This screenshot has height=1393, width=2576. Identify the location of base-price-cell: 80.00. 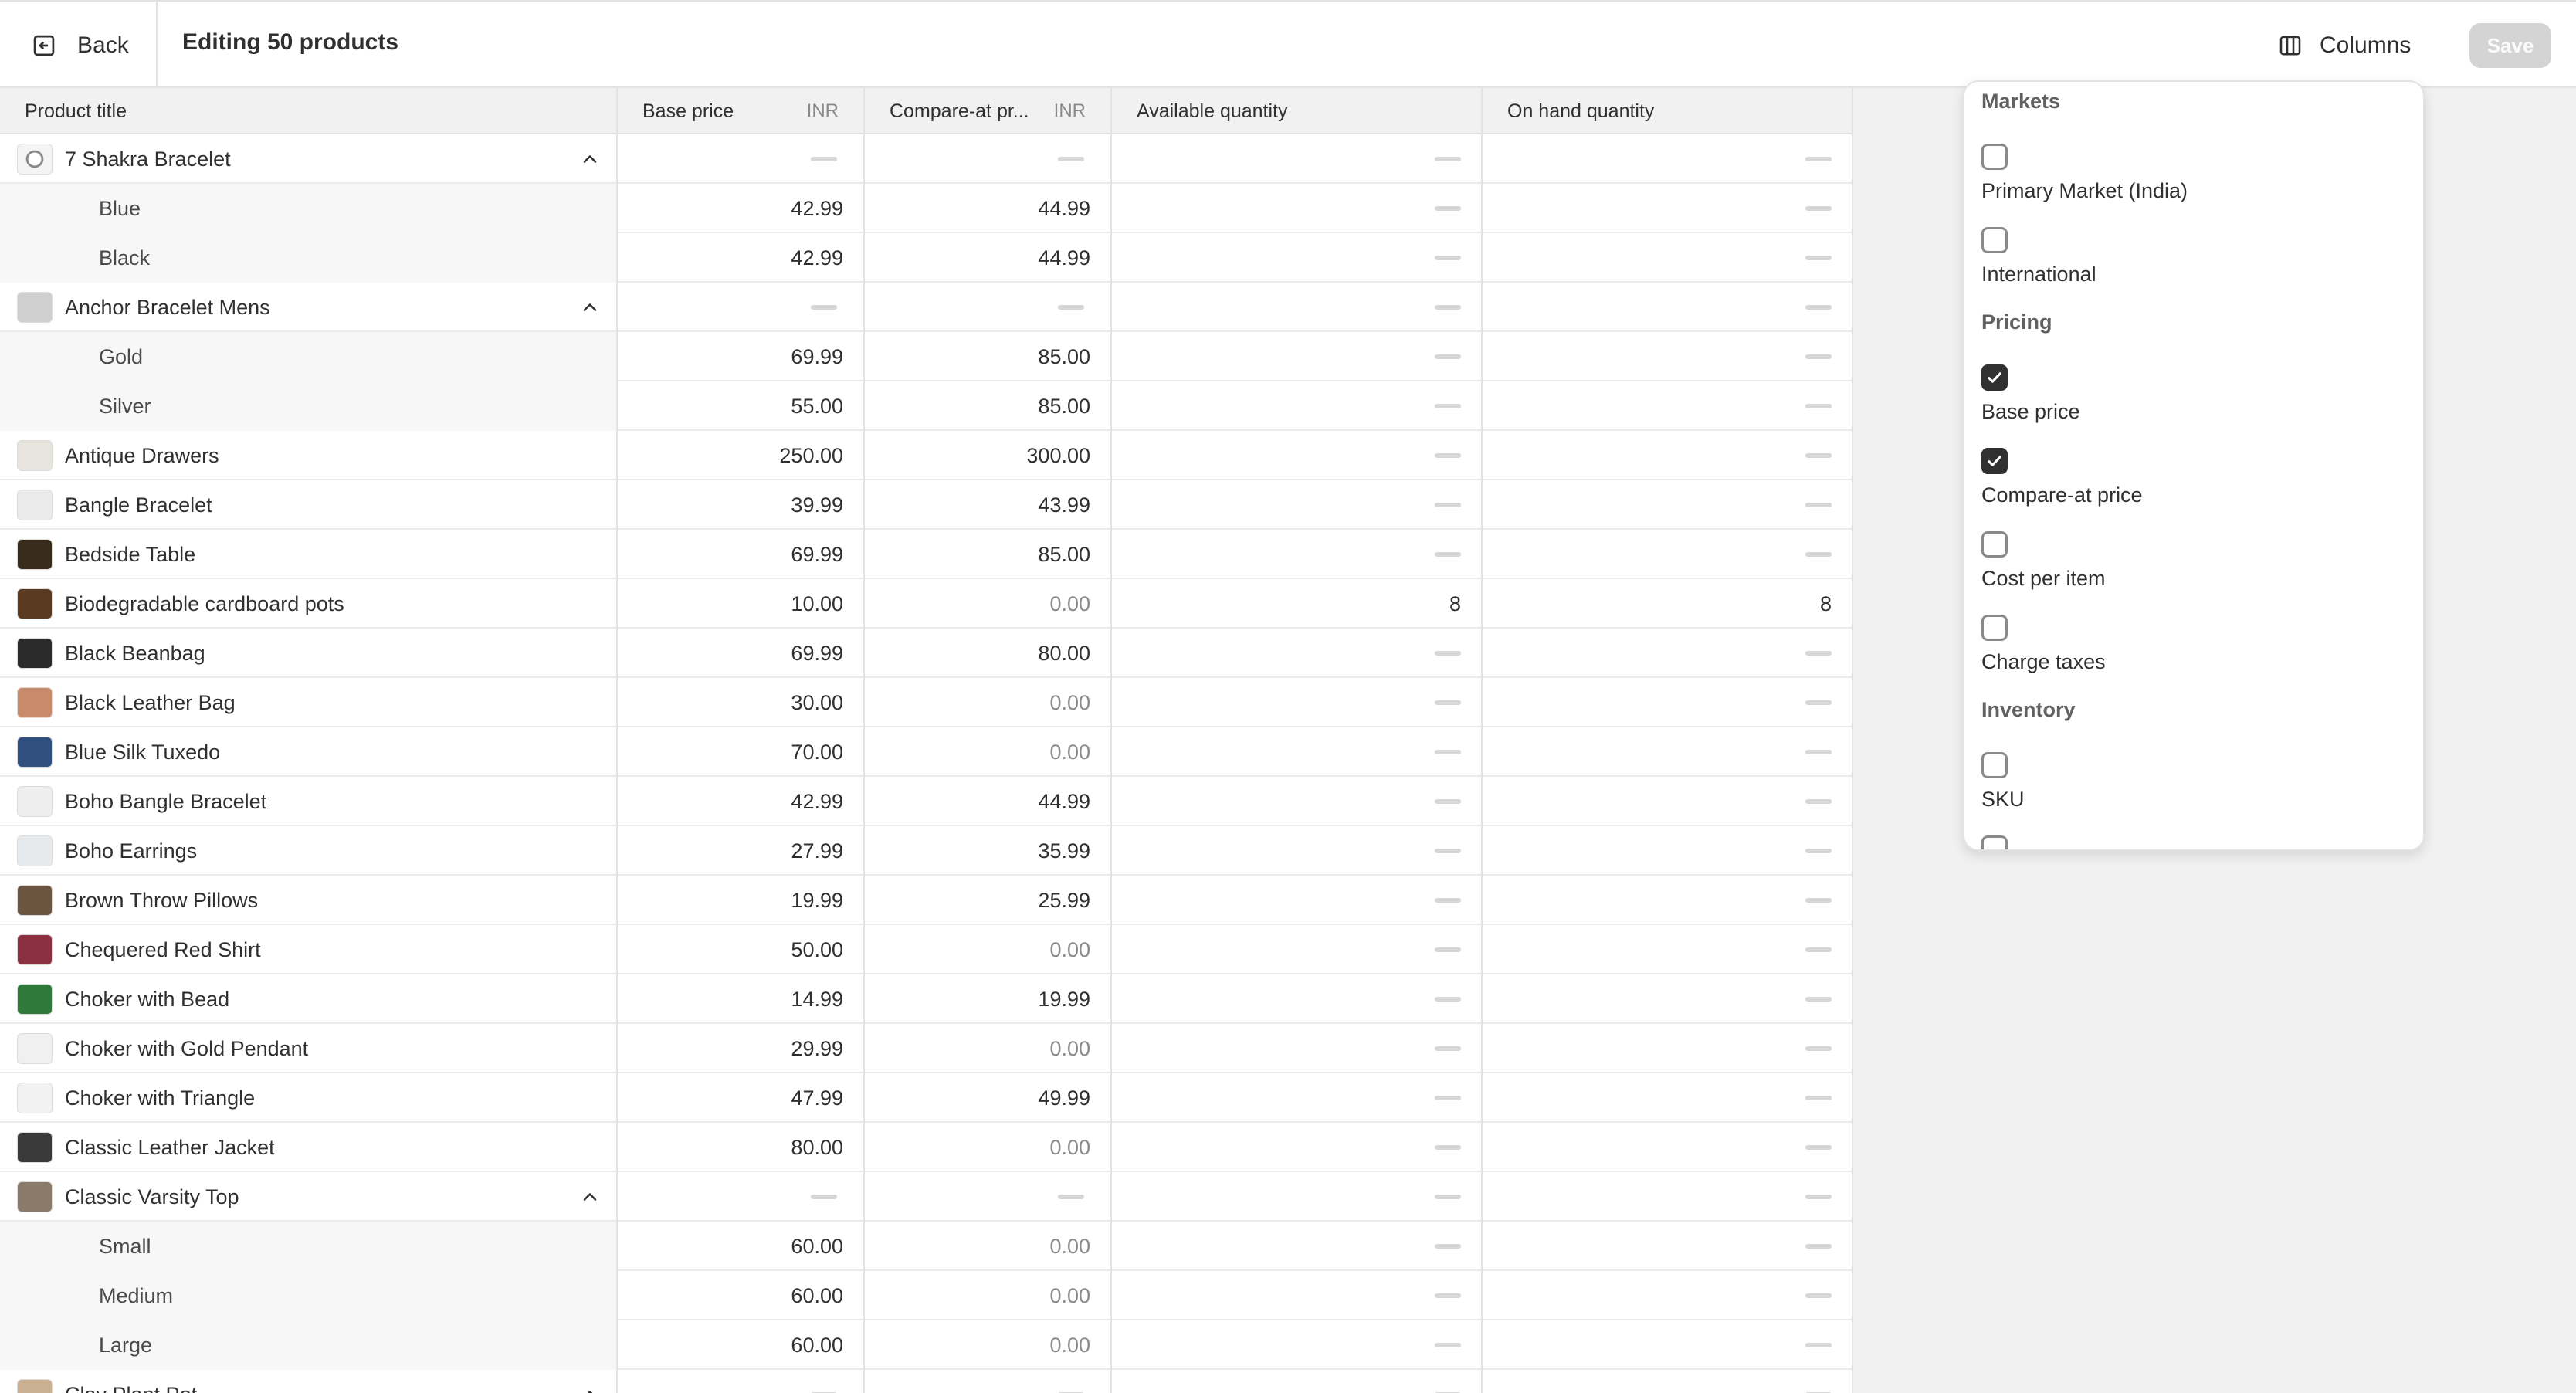
(741, 1147).